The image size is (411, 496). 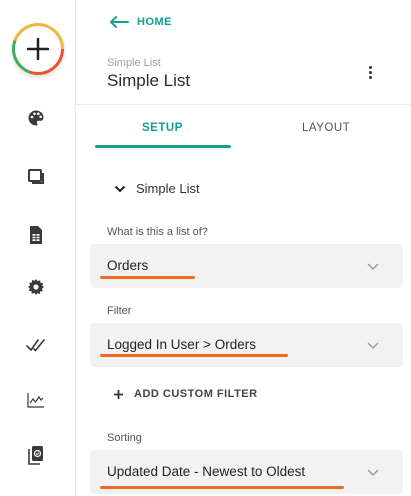 I want to click on add-custom-filter-label: ADD CUSTOM FILTER, so click(x=196, y=394).